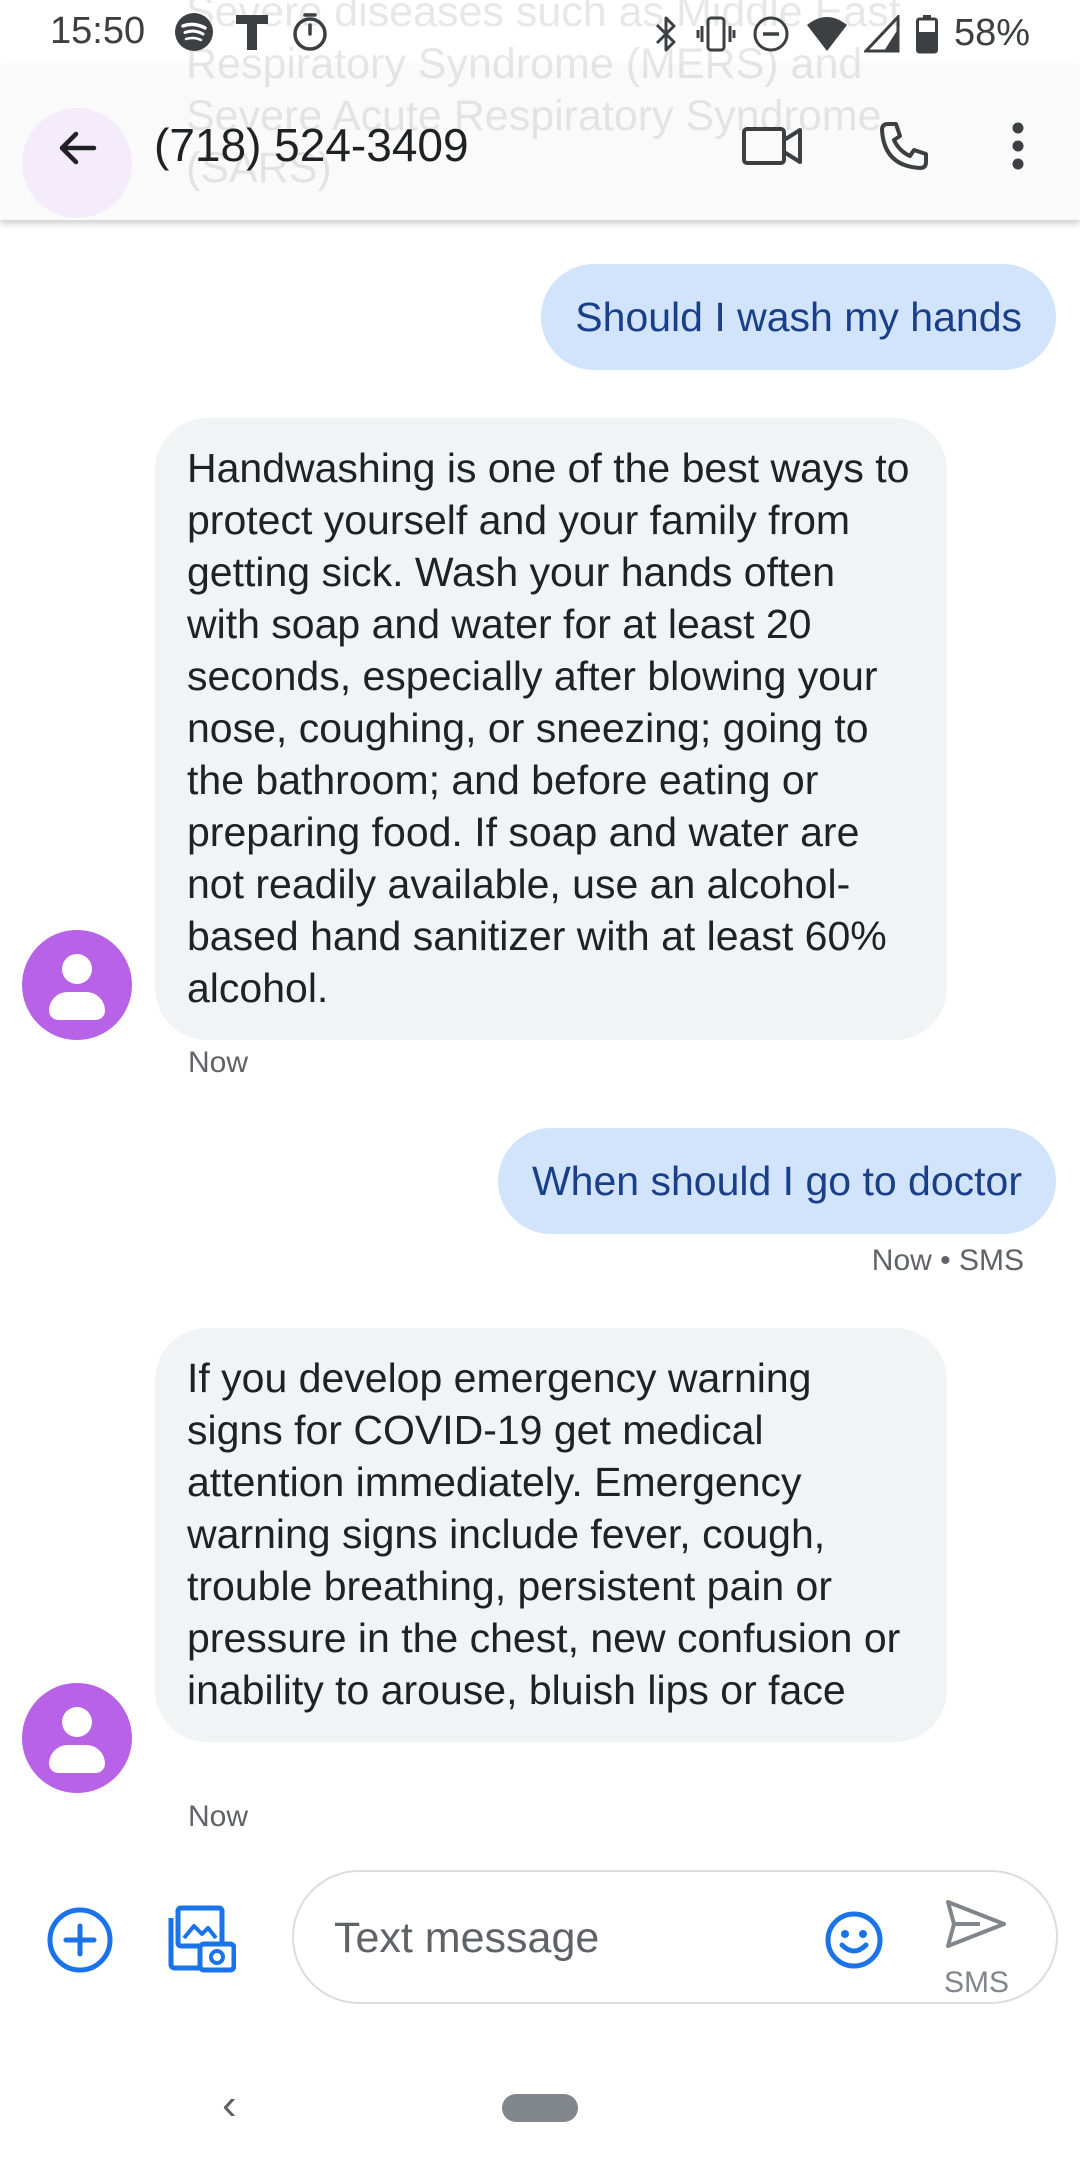 The height and width of the screenshot is (2160, 1080). Describe the element at coordinates (540, 2108) in the screenshot. I see `nav-home-pill` at that location.